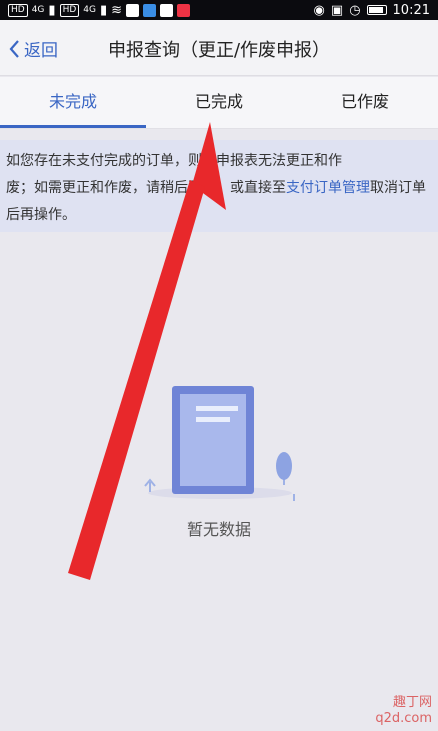  I want to click on page-title: 申报查询（更正/作废申报）, so click(219, 50).